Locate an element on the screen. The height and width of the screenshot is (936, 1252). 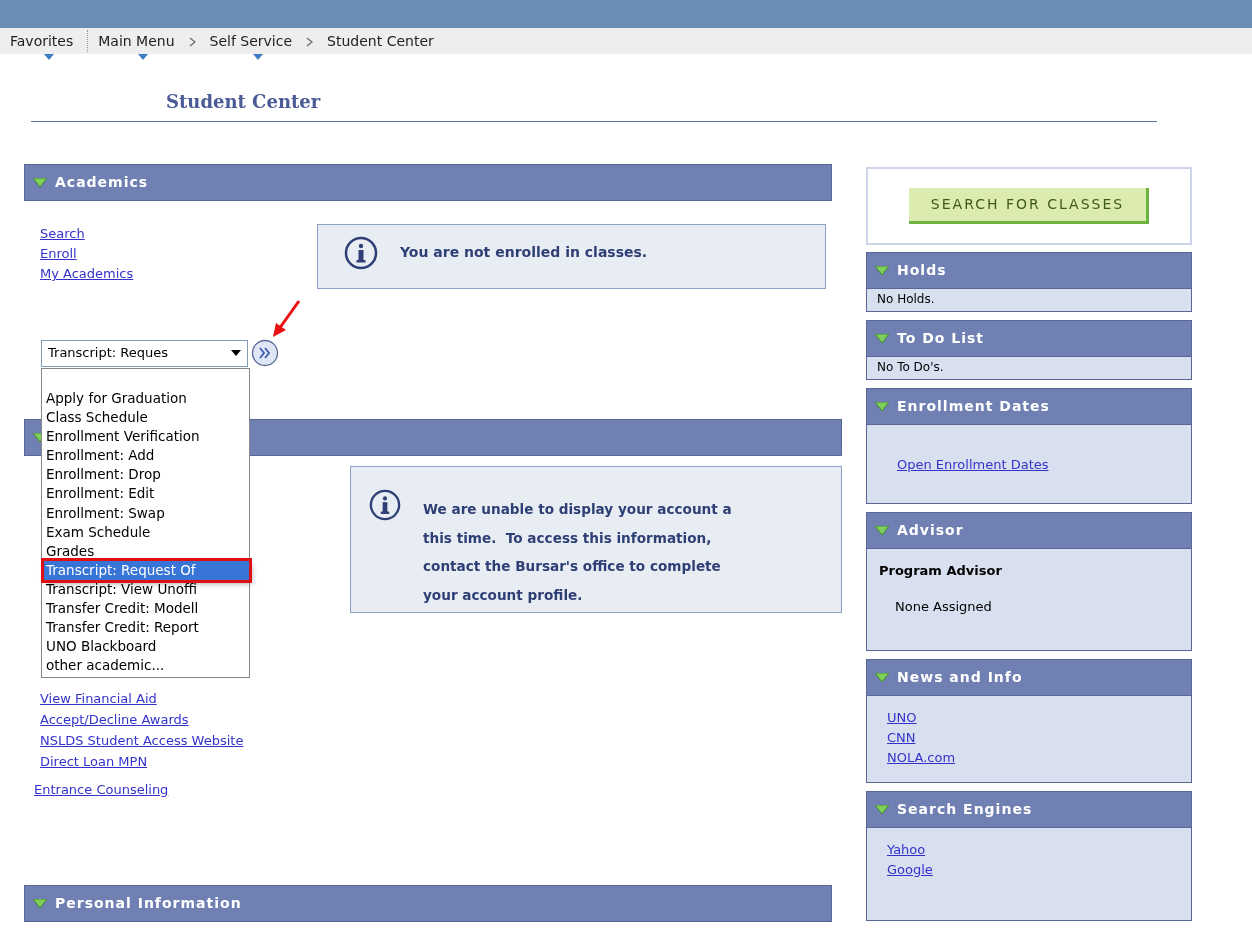
breadcrumb-link: Main Menu is located at coordinates (143, 41).